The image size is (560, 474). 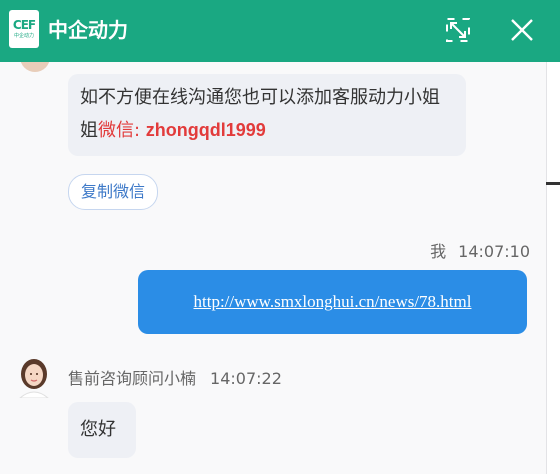 I want to click on user-message-meta: 我 14:07:10, so click(x=475, y=250).